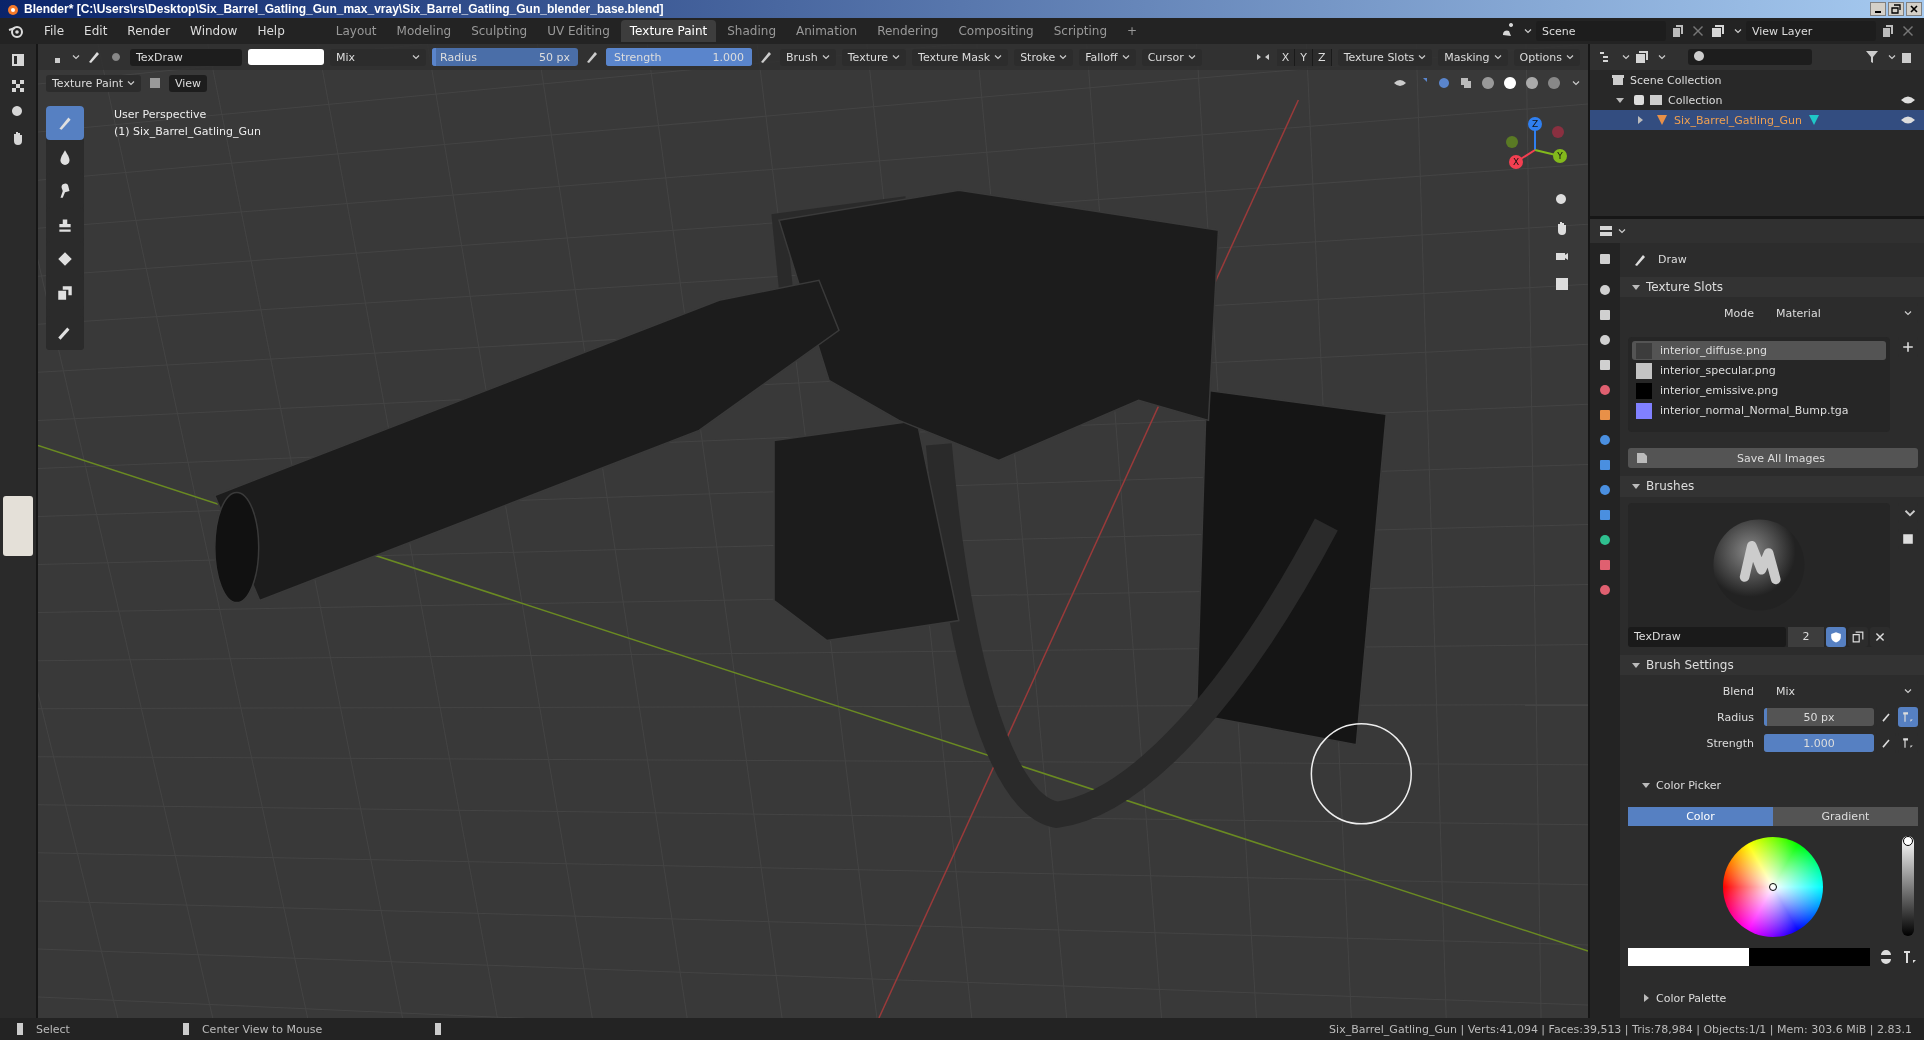 This screenshot has height=1040, width=1924. Describe the element at coordinates (1639, 100) in the screenshot. I see `collection-checkbox` at that location.